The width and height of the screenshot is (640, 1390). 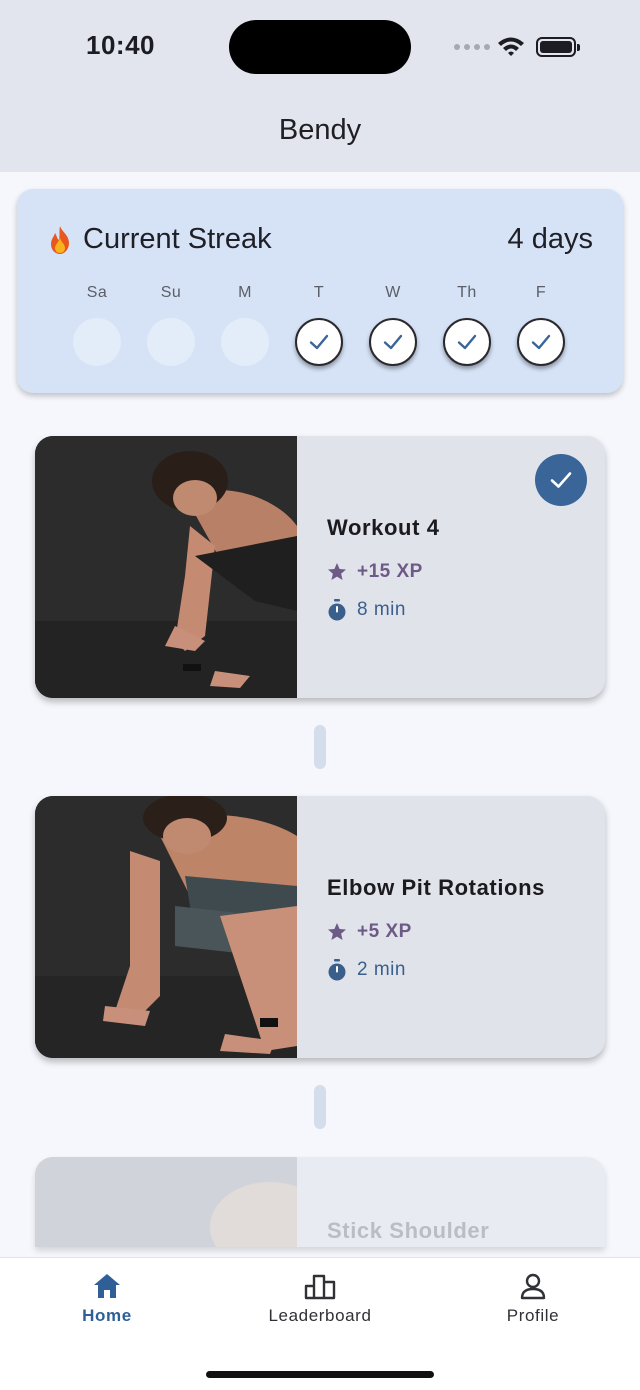 I want to click on workout-duration-value: 2 min, so click(x=381, y=969).